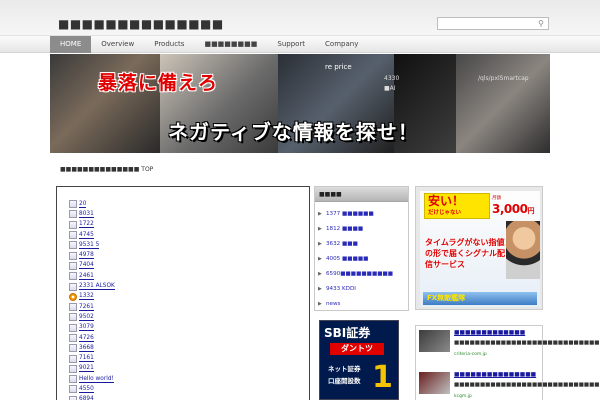  What do you see at coordinates (159, 389) in the screenshot?
I see `list-item: 4550` at bounding box center [159, 389].